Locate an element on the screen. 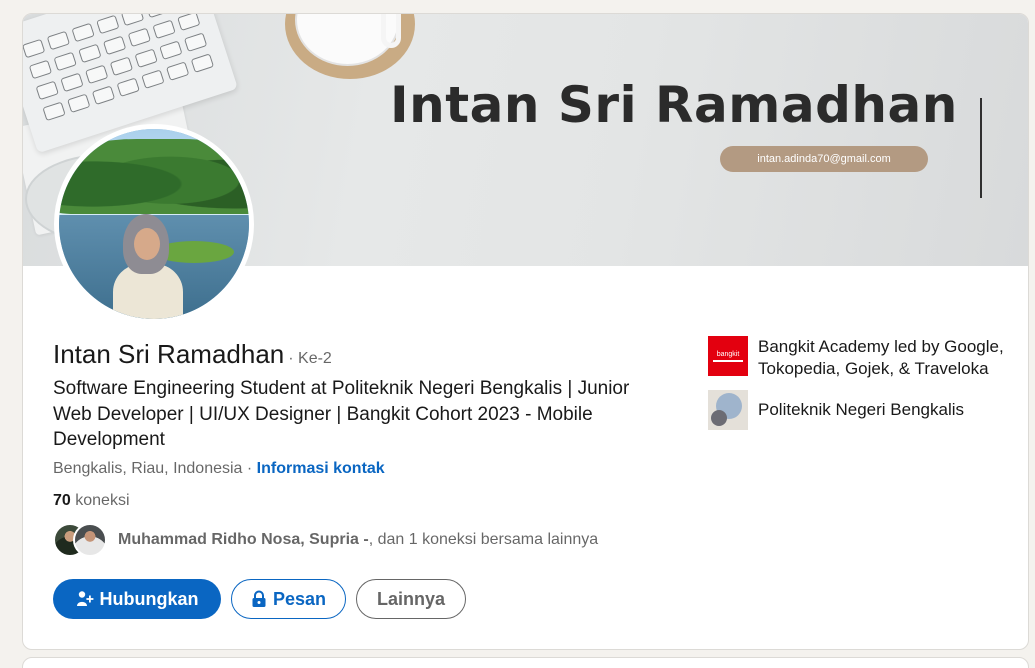  profile-avatar is located at coordinates (154, 224).